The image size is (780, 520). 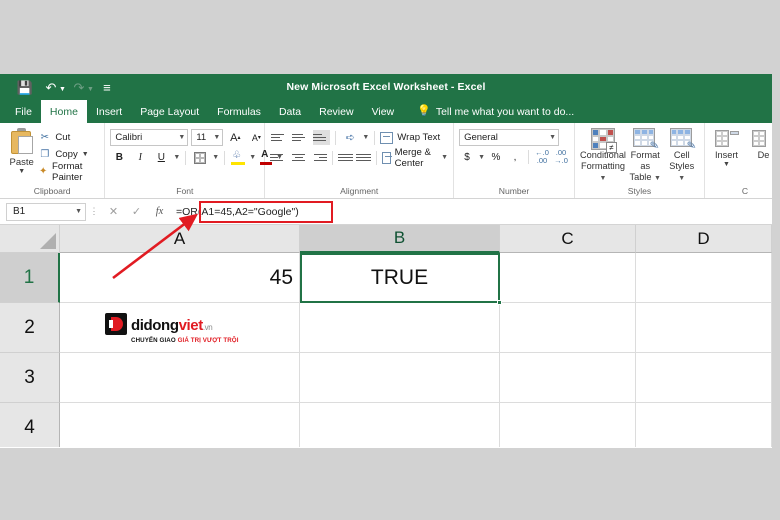 I want to click on logo-word-3: .vn, so click(x=207, y=327).